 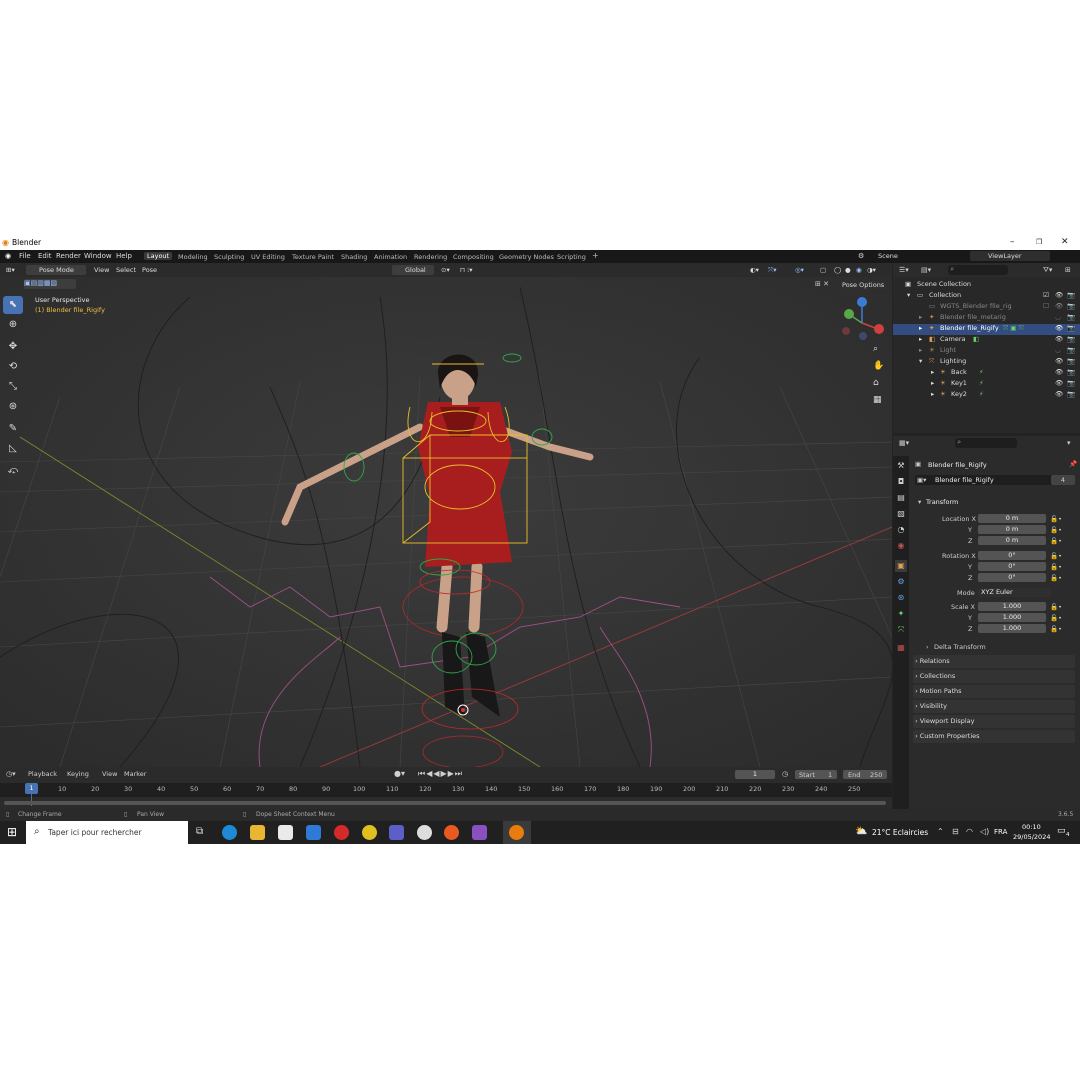 What do you see at coordinates (1012, 518) in the screenshot?
I see `location-x-field: 0 m` at bounding box center [1012, 518].